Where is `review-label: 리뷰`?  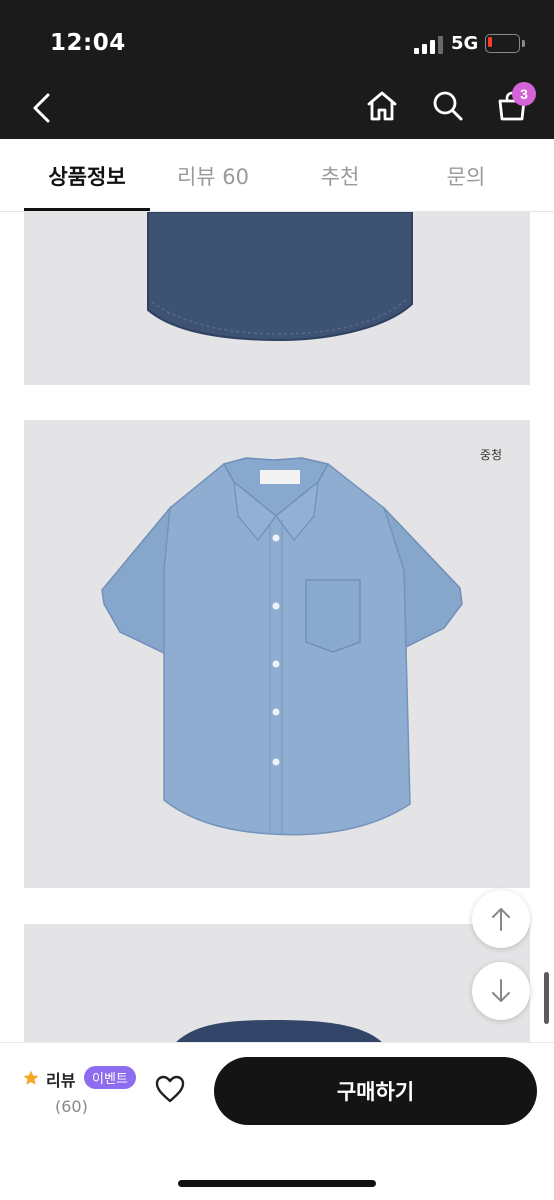
review-label: 리뷰 is located at coordinates (61, 1080).